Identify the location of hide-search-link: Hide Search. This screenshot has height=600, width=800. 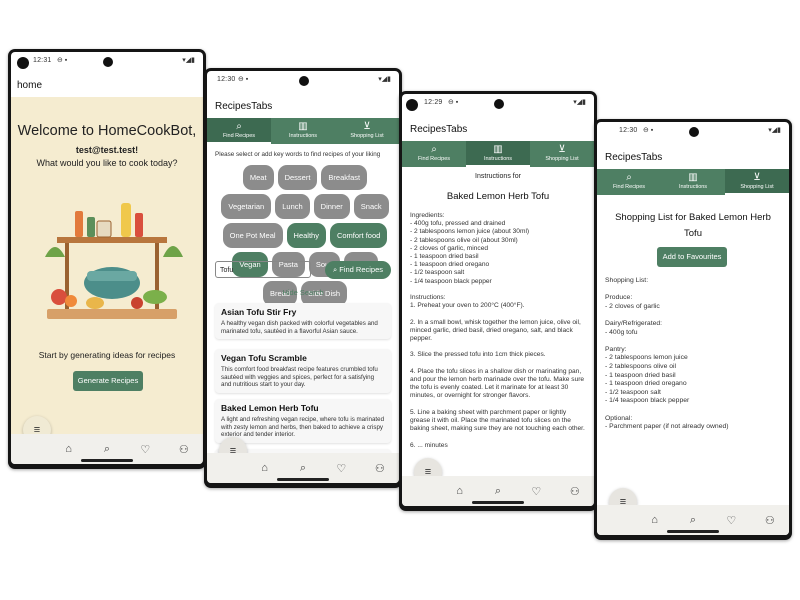
(303, 292).